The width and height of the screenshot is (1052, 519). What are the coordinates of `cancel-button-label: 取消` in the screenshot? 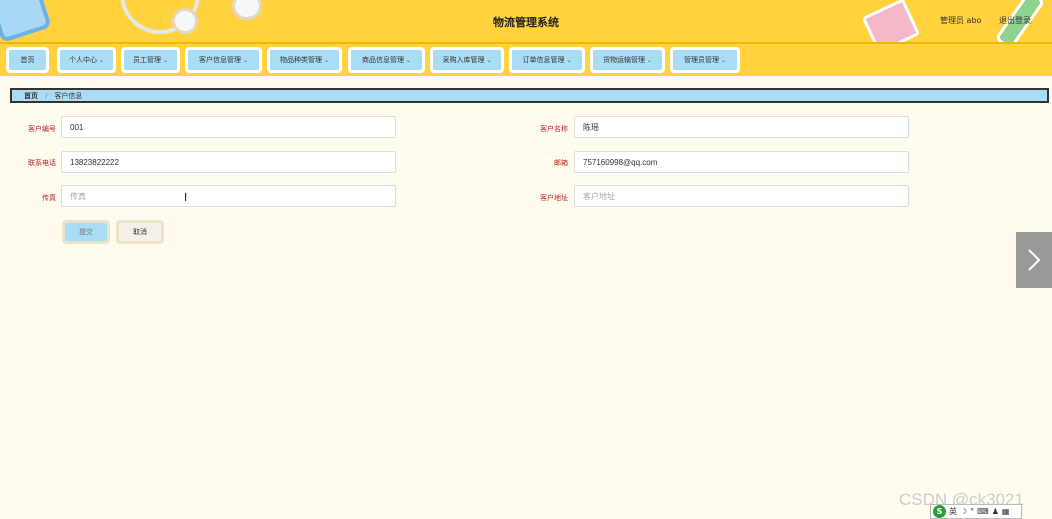 It's located at (140, 232).